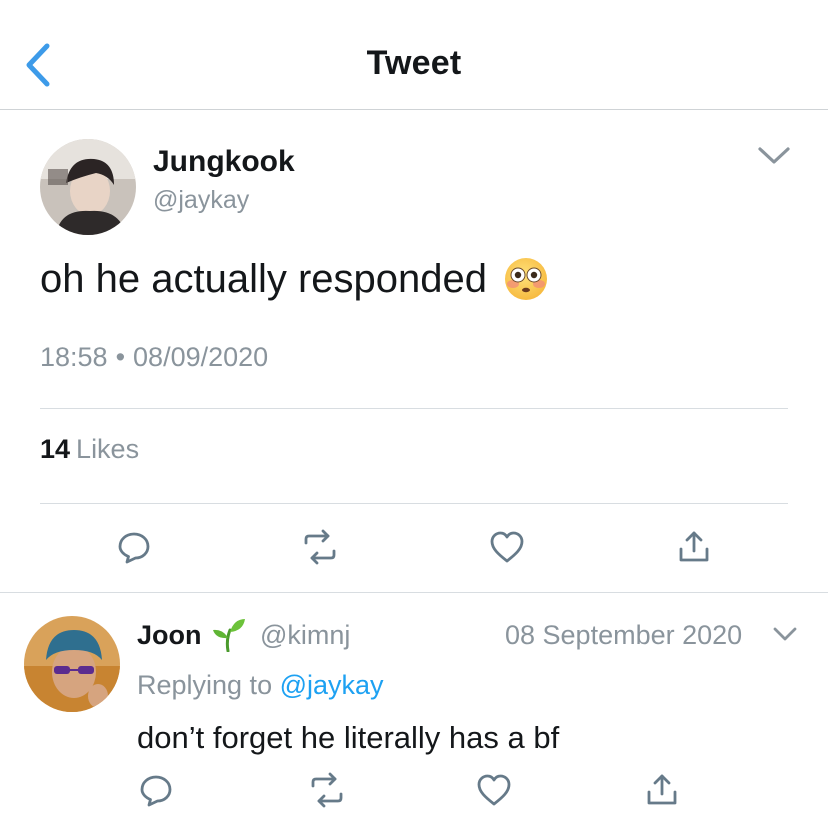 This screenshot has height=825, width=828. What do you see at coordinates (201, 200) in the screenshot?
I see `author-handle: @jaykay` at bounding box center [201, 200].